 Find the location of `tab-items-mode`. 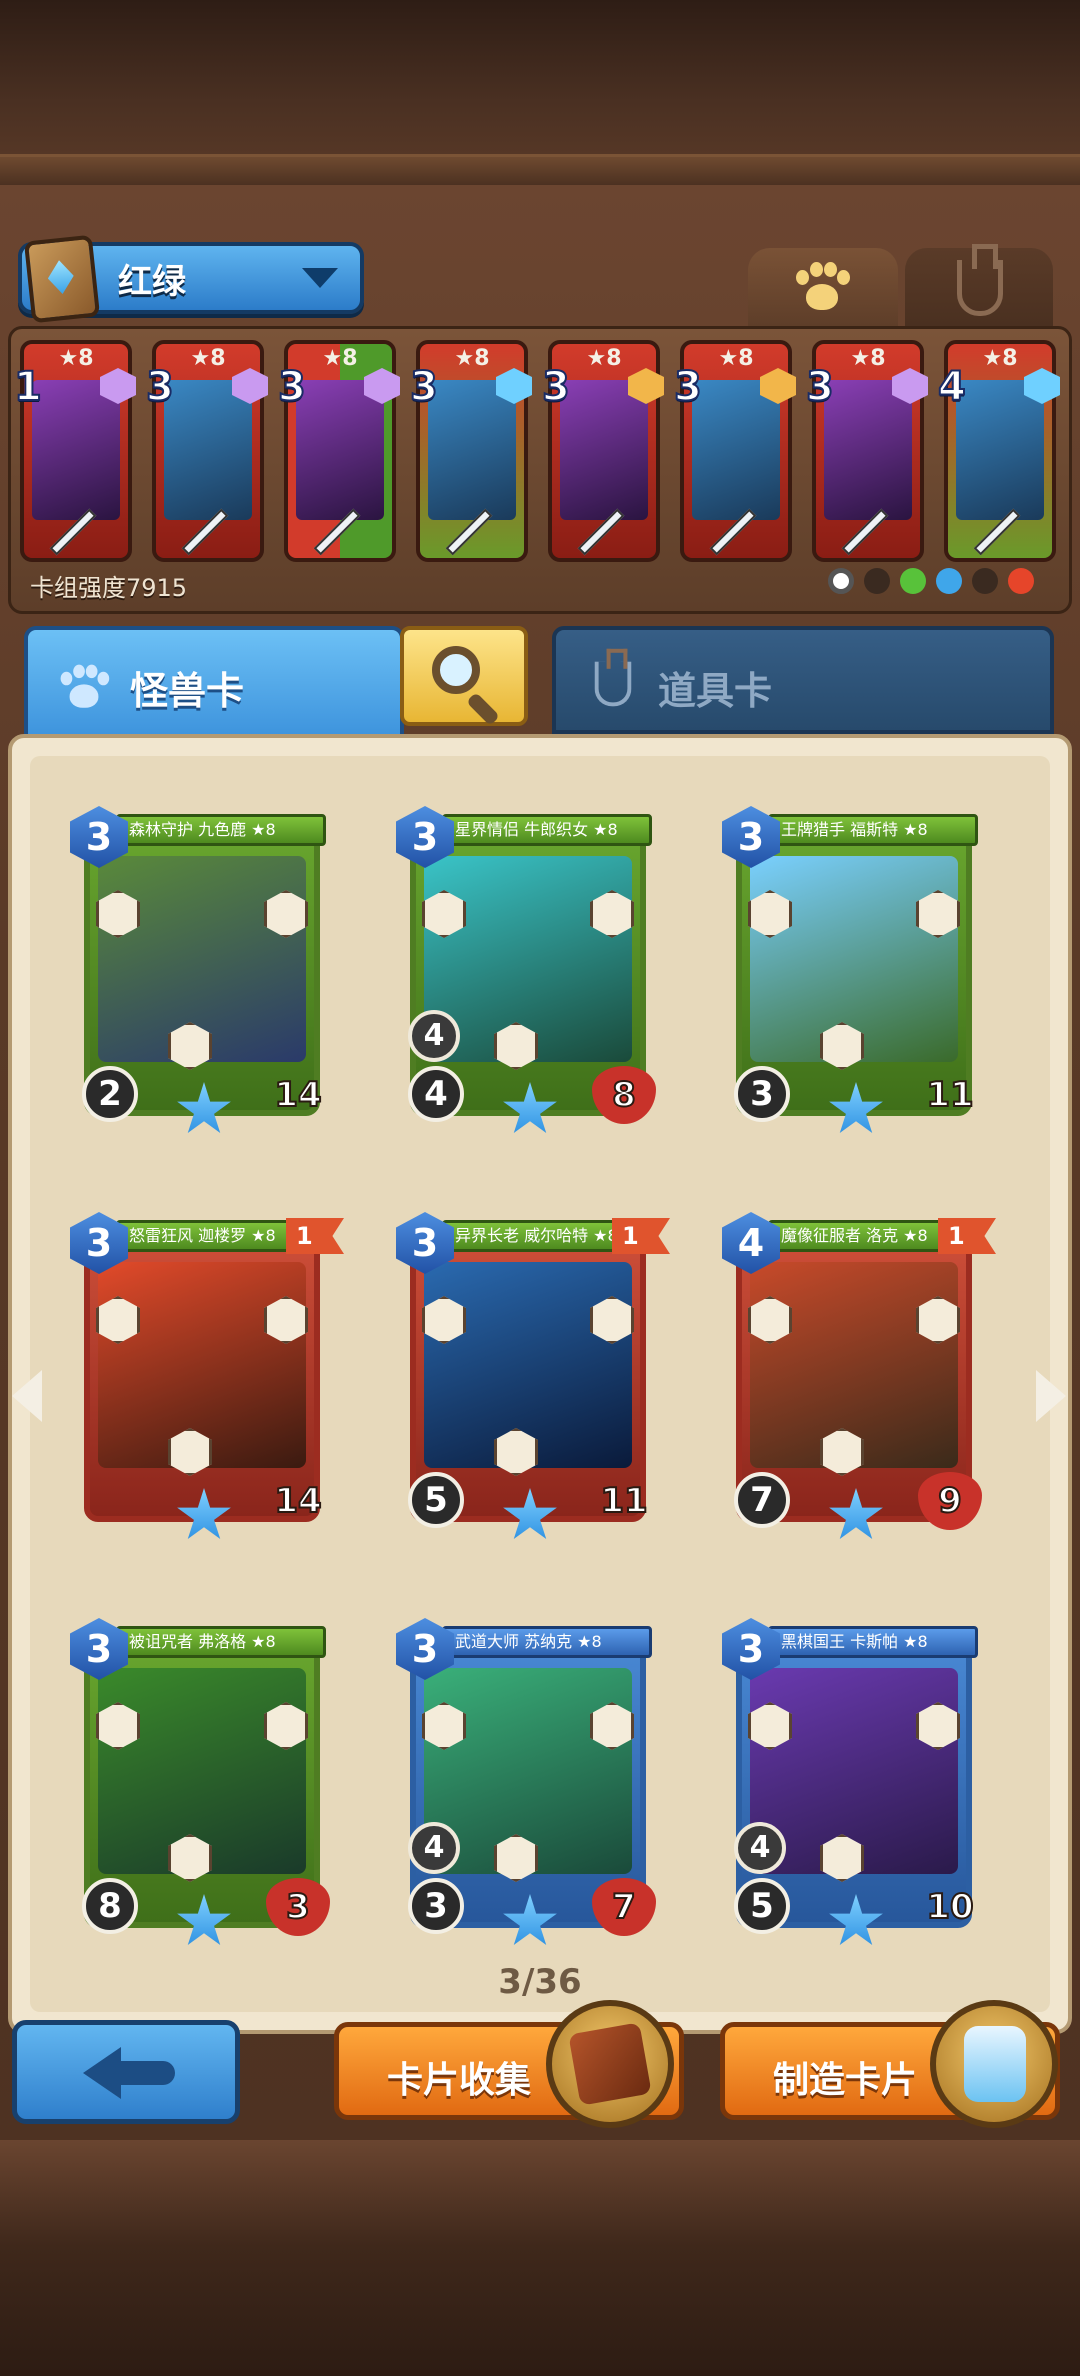

tab-items-mode is located at coordinates (979, 285).